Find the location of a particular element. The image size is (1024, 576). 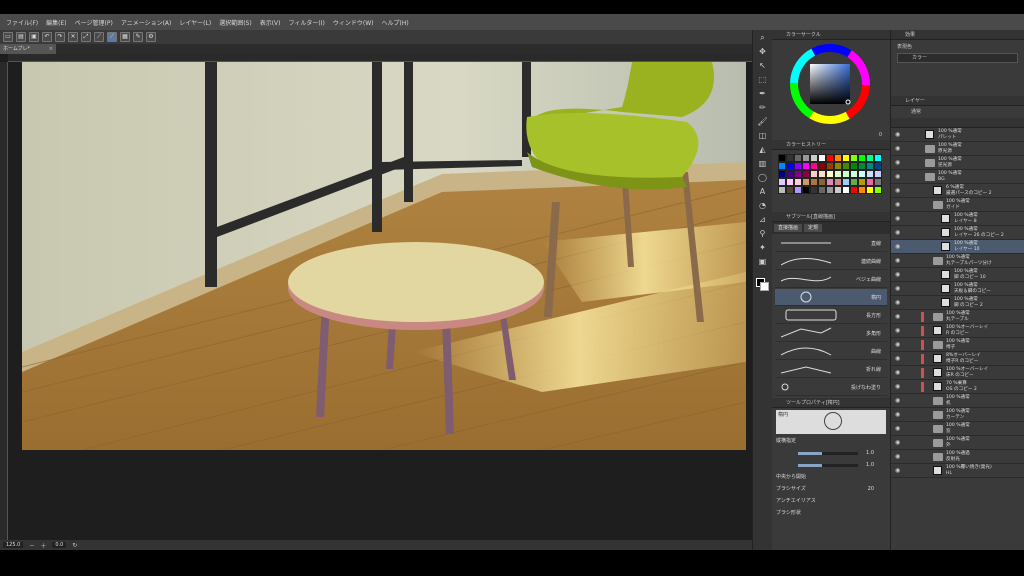

tab-ruler: 定規 is located at coordinates (813, 228).